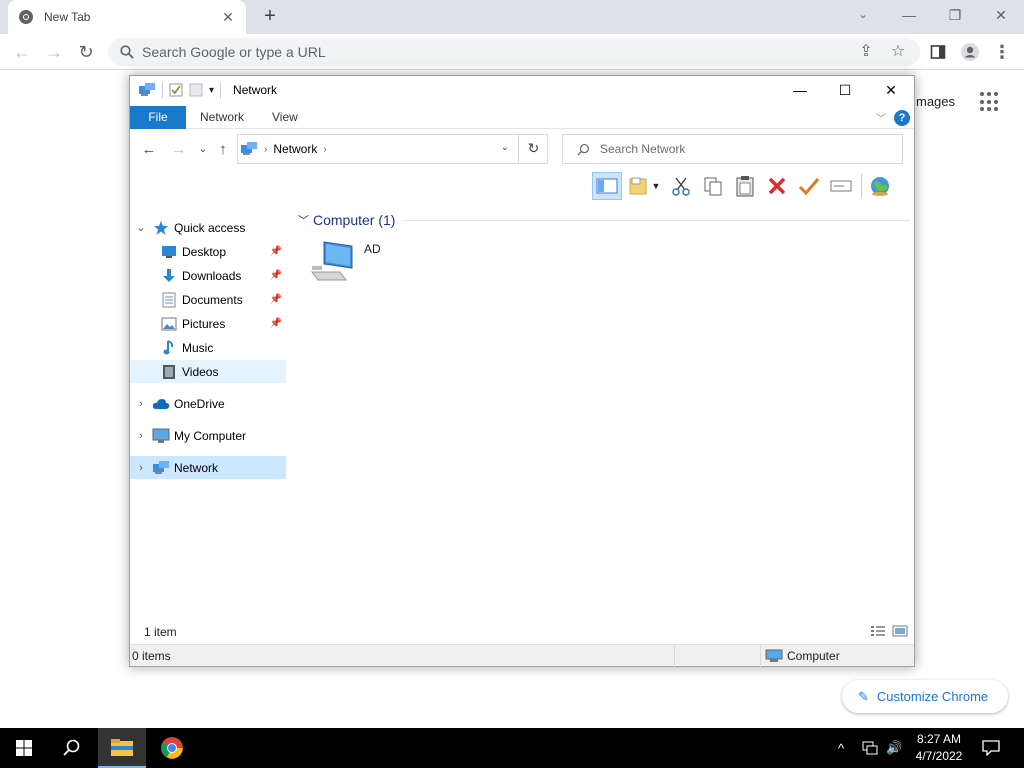 This screenshot has height=768, width=1024. Describe the element at coordinates (285, 117) in the screenshot. I see `tab-view: View` at that location.